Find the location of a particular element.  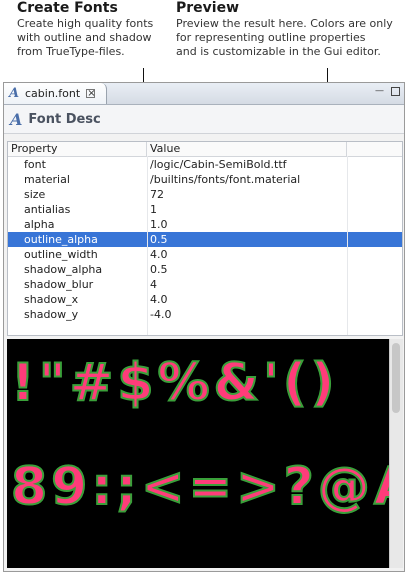

table-row-selected: outline_alpha 0.5 is located at coordinates (205, 239).